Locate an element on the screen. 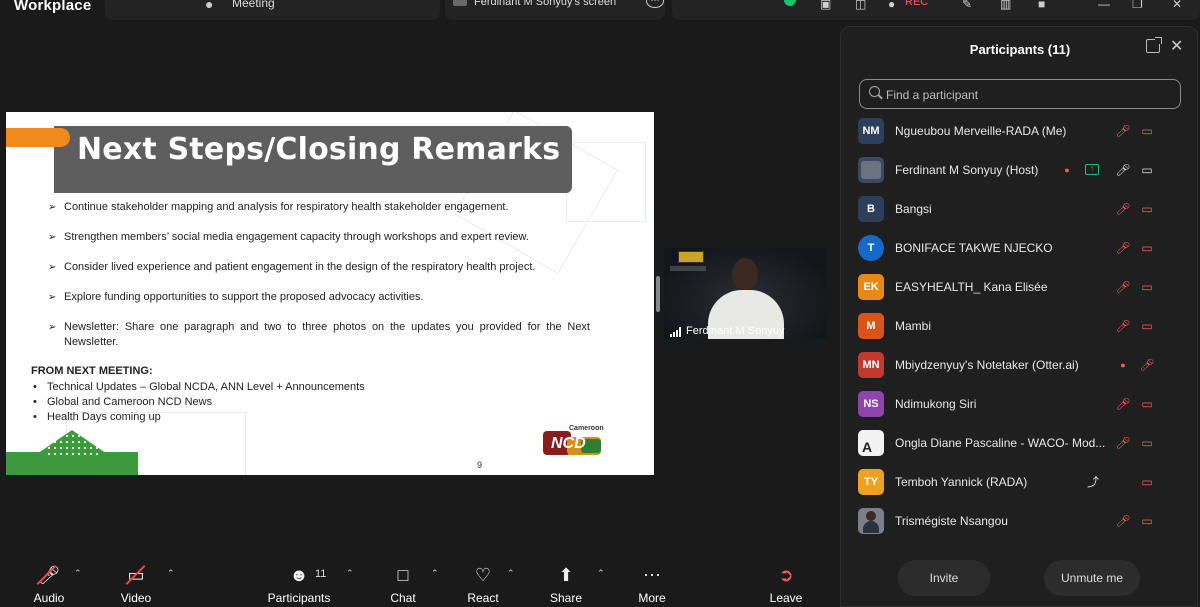 The width and height of the screenshot is (1200, 607). mic-on-icon: 🎤︎ is located at coordinates (1123, 170).